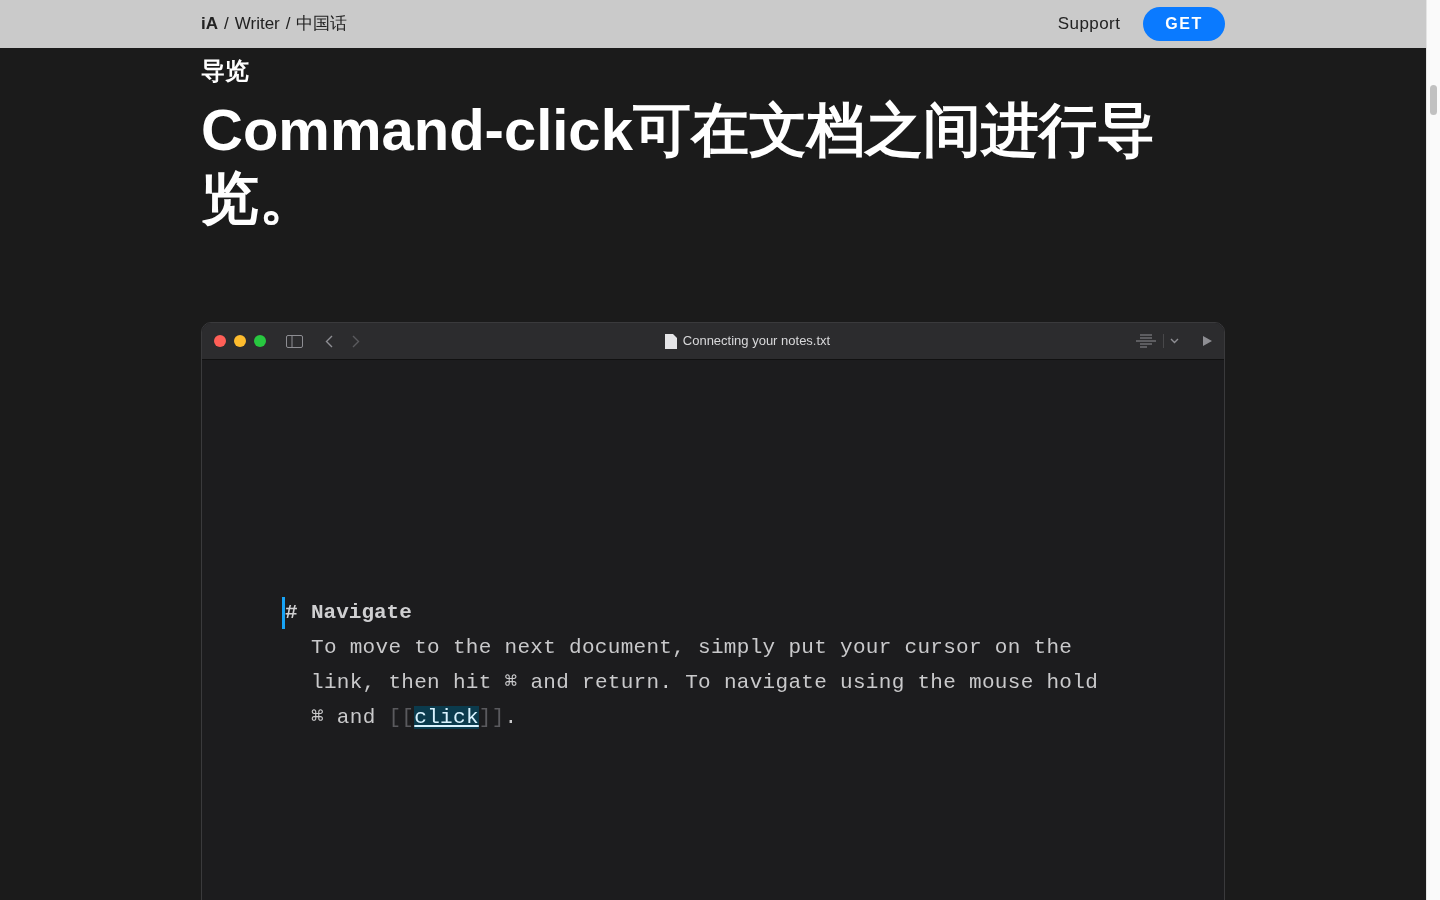  Describe the element at coordinates (283, 612) in the screenshot. I see `text-cursor` at that location.